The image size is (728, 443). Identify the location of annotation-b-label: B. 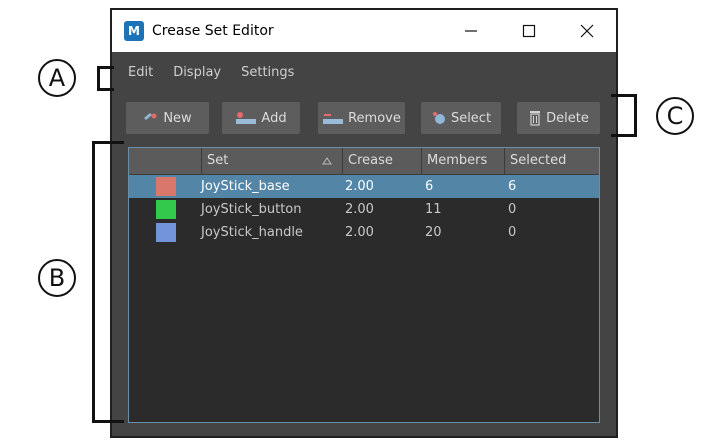
(57, 278).